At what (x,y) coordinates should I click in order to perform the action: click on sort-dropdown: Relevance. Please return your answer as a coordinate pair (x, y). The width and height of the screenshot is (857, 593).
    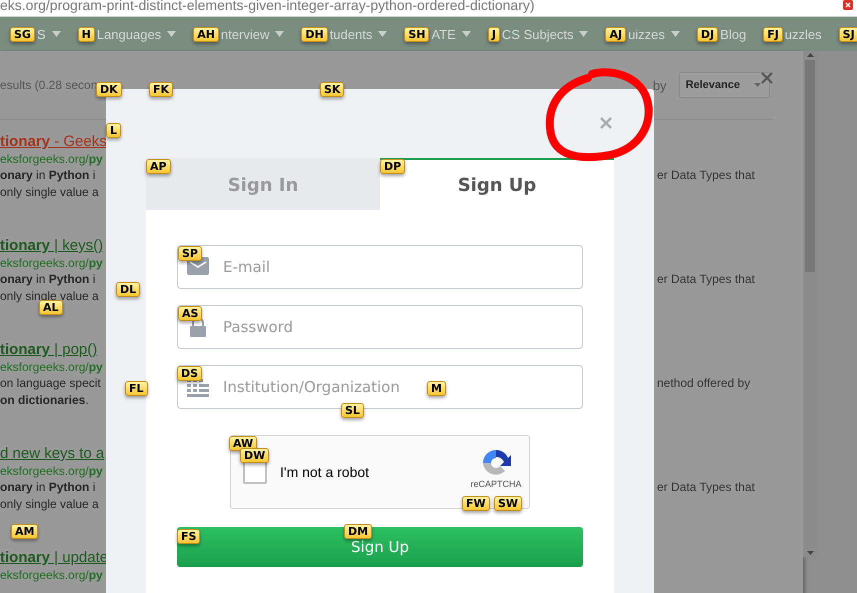
    Looking at the image, I should click on (724, 85).